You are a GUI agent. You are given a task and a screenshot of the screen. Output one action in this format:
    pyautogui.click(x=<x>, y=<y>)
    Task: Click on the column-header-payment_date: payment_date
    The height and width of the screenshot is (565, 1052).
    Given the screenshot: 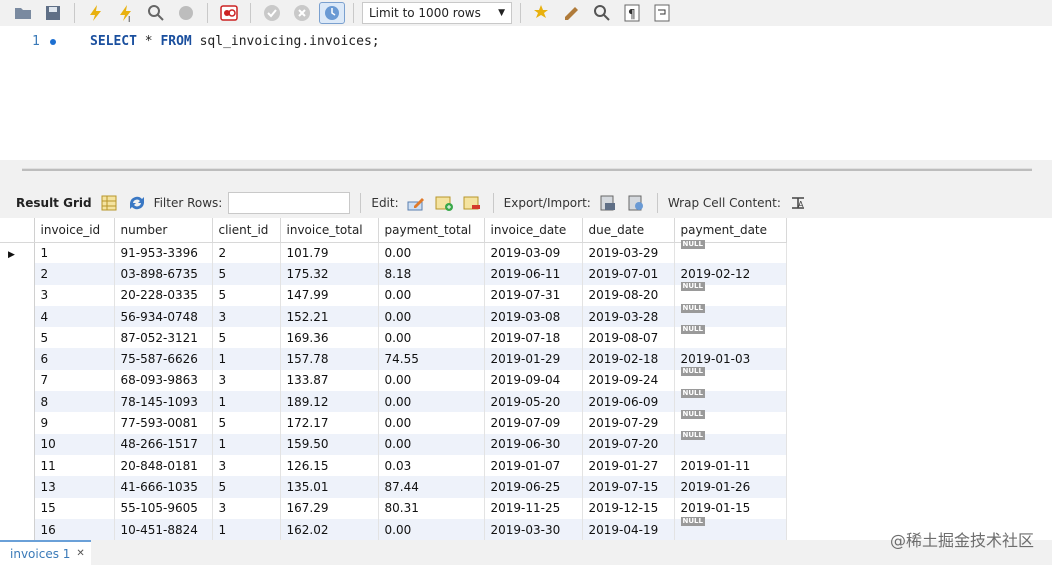 What is the action you would take?
    pyautogui.click(x=730, y=230)
    